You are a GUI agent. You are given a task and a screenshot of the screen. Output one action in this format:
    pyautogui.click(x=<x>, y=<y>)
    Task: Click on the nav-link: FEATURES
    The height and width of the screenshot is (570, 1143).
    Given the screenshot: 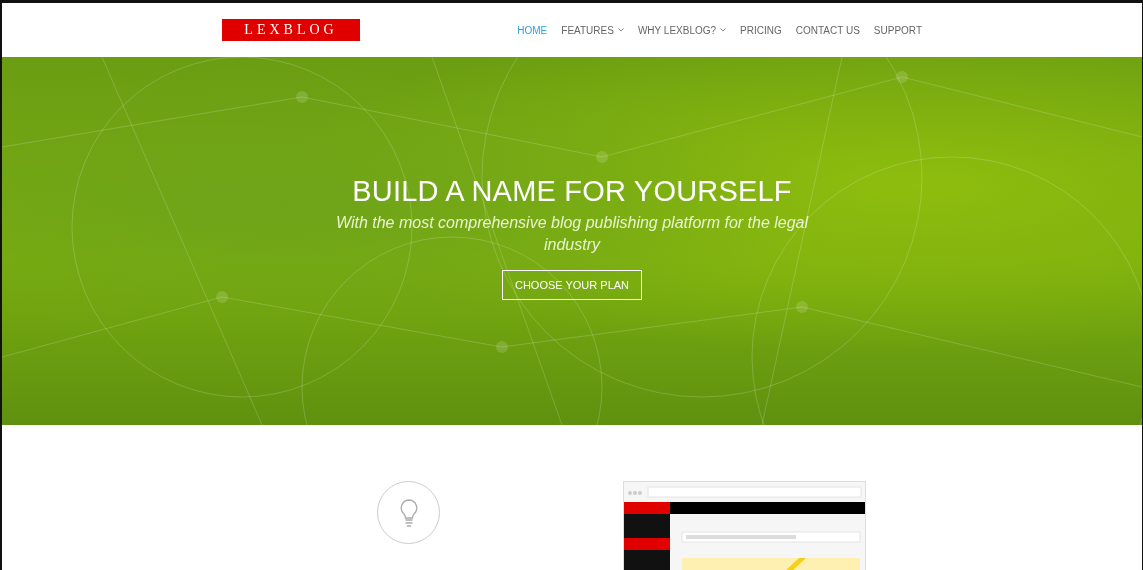 What is the action you would take?
    pyautogui.click(x=592, y=30)
    